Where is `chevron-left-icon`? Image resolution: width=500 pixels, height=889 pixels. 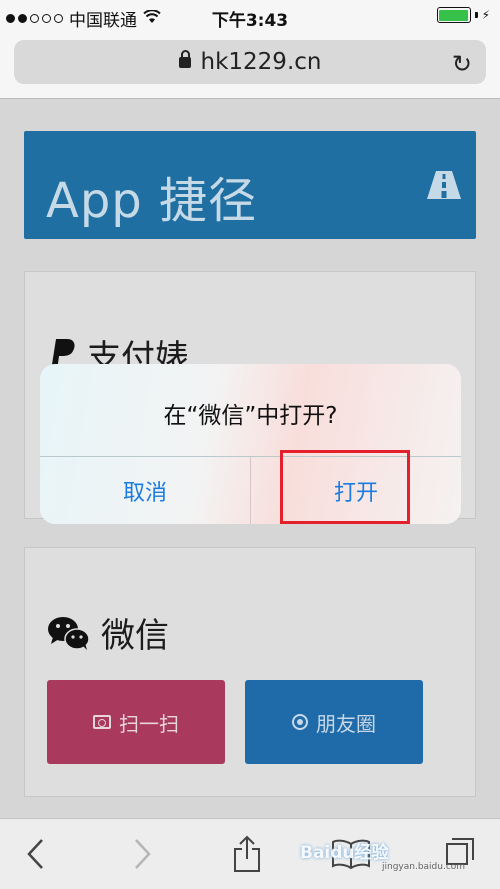
chevron-left-icon is located at coordinates (35, 854).